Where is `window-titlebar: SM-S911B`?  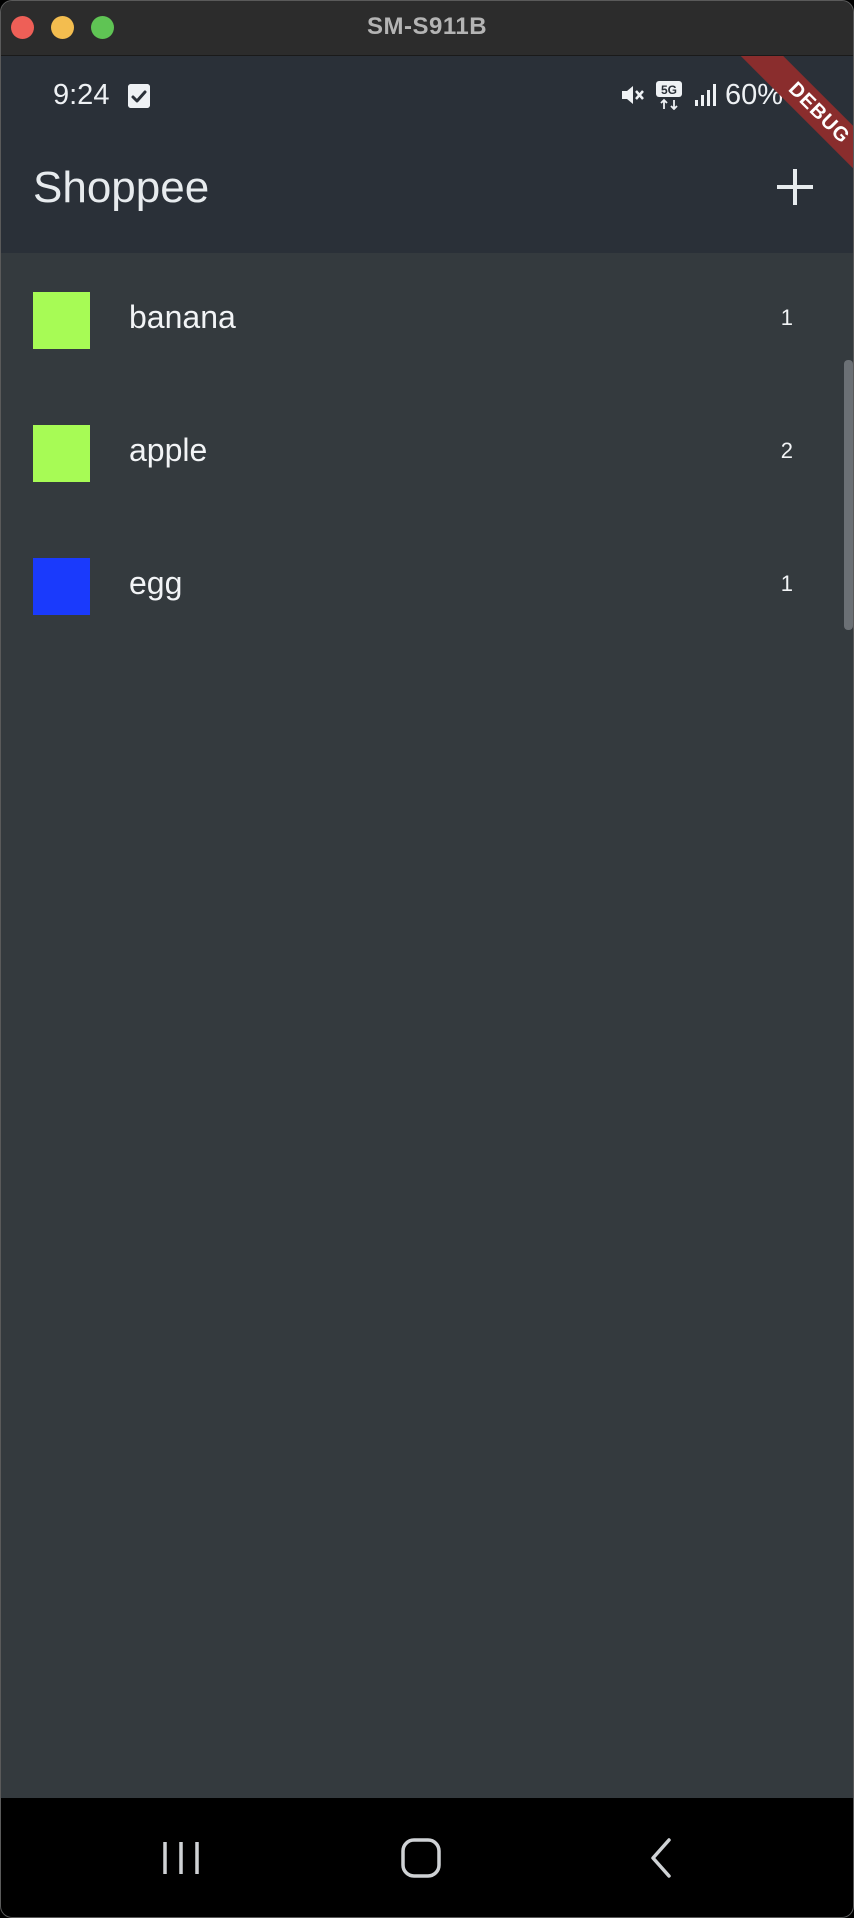
window-titlebar: SM-S911B is located at coordinates (427, 28).